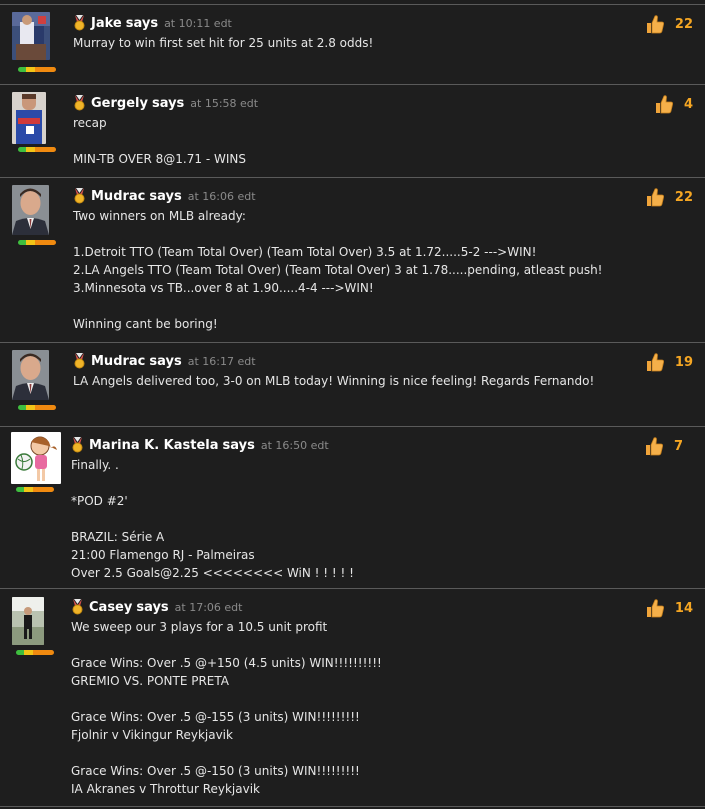 The width and height of the screenshot is (705, 809). I want to click on timestamp: at 16:17 edt, so click(221, 361).